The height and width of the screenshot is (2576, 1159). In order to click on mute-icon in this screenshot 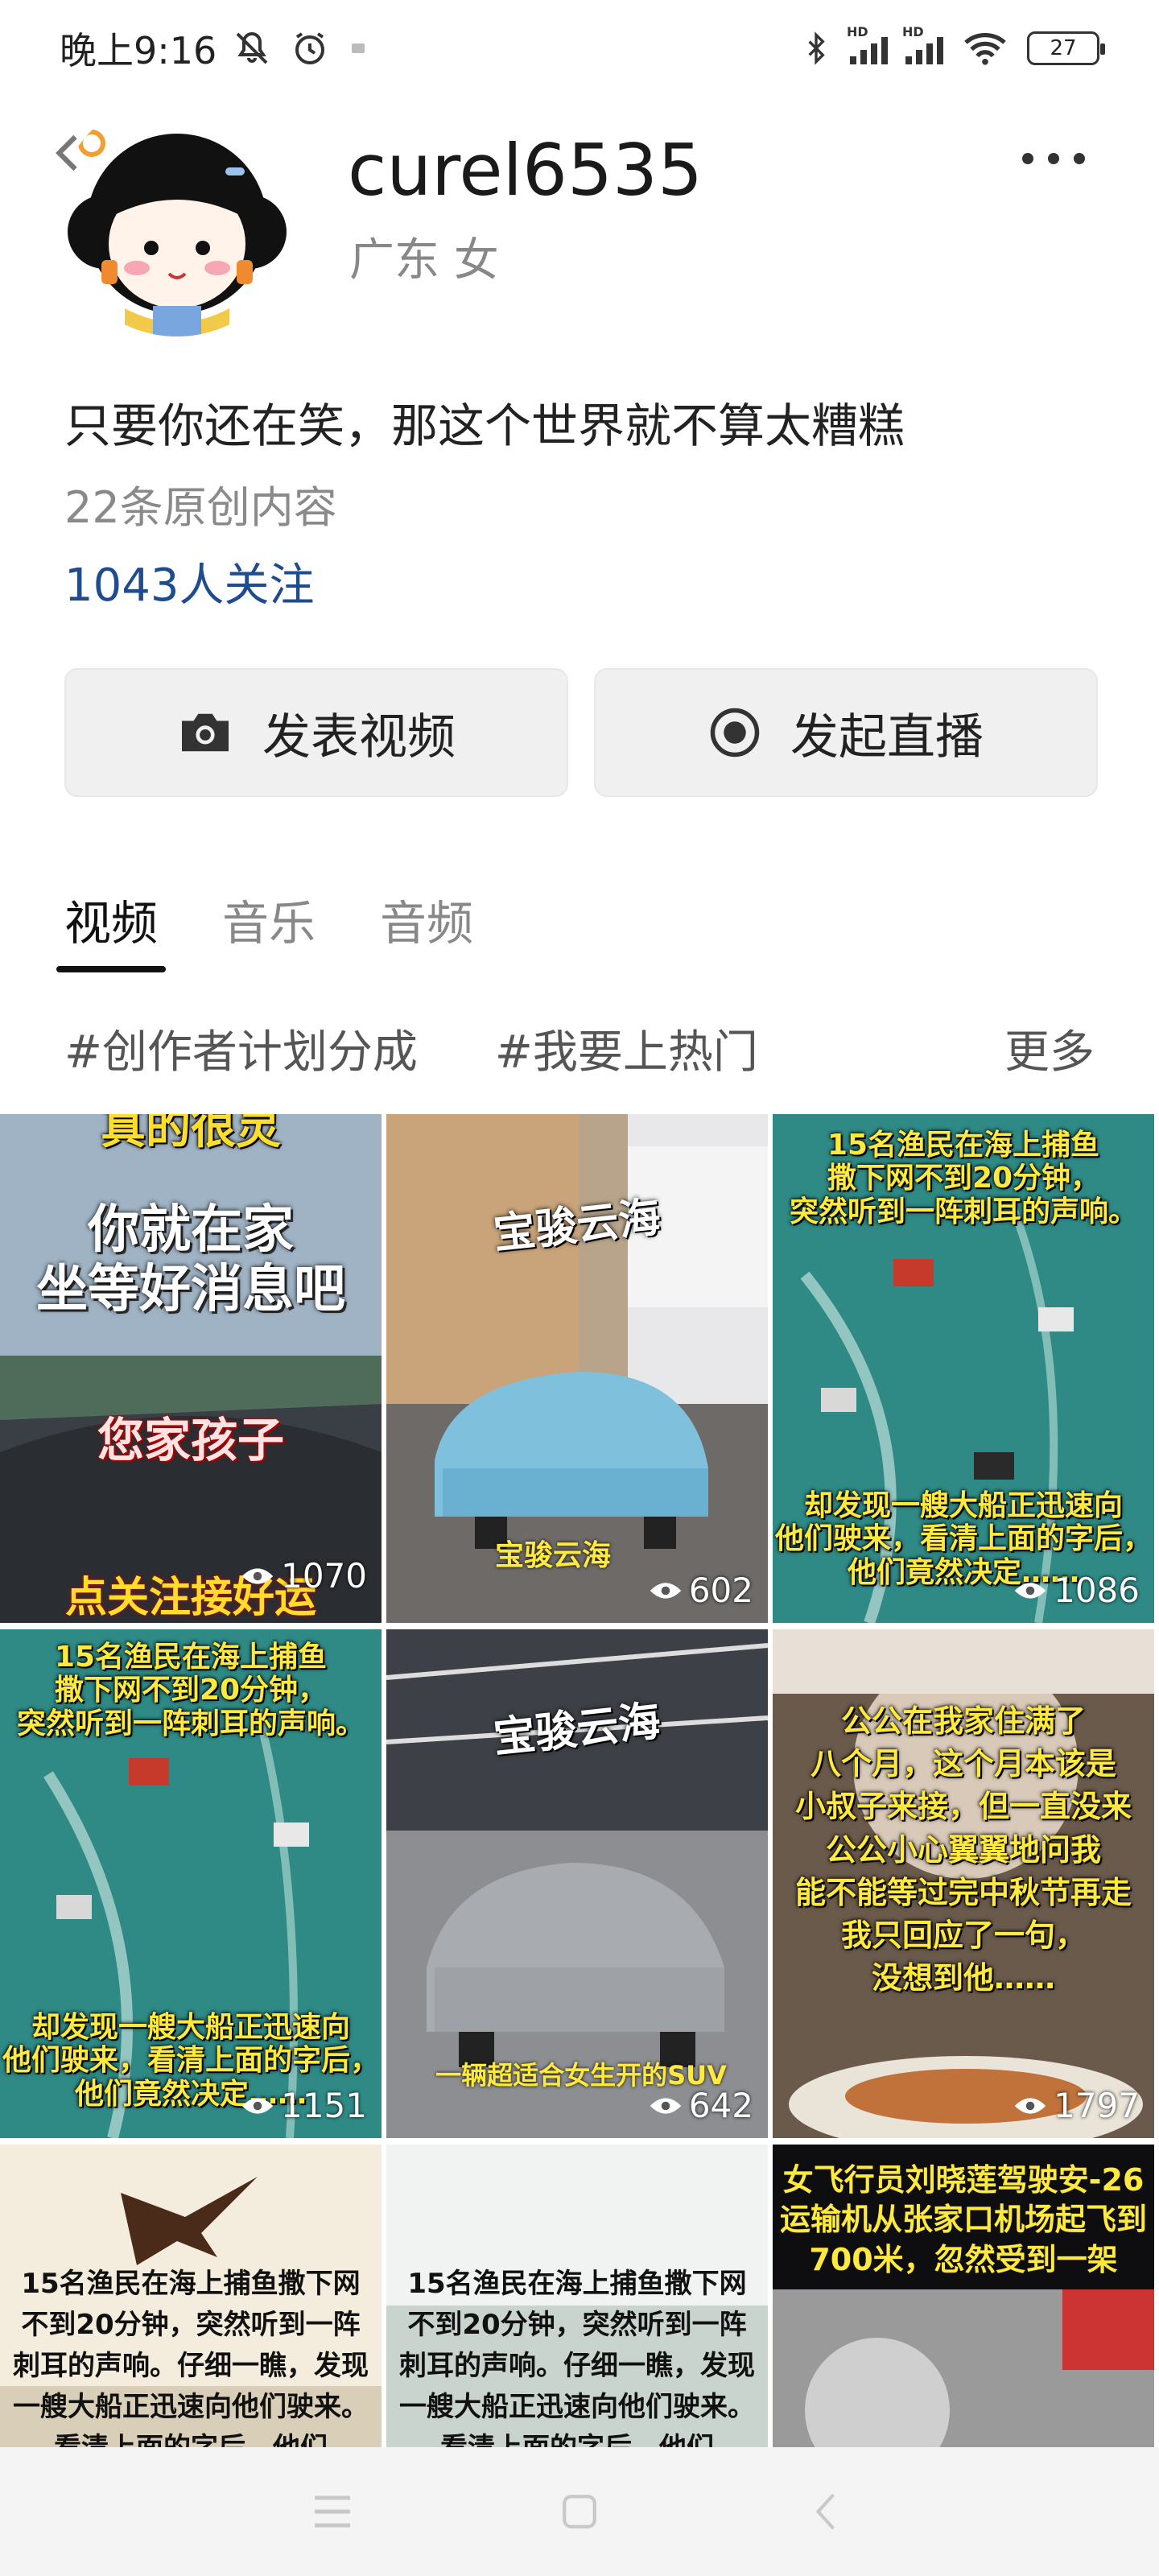, I will do `click(252, 47)`.